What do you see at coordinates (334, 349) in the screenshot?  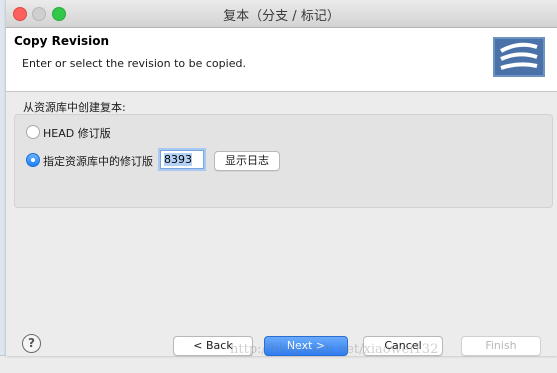 I see `watermark-text: http://blog.csdn.net/xiaowei132` at bounding box center [334, 349].